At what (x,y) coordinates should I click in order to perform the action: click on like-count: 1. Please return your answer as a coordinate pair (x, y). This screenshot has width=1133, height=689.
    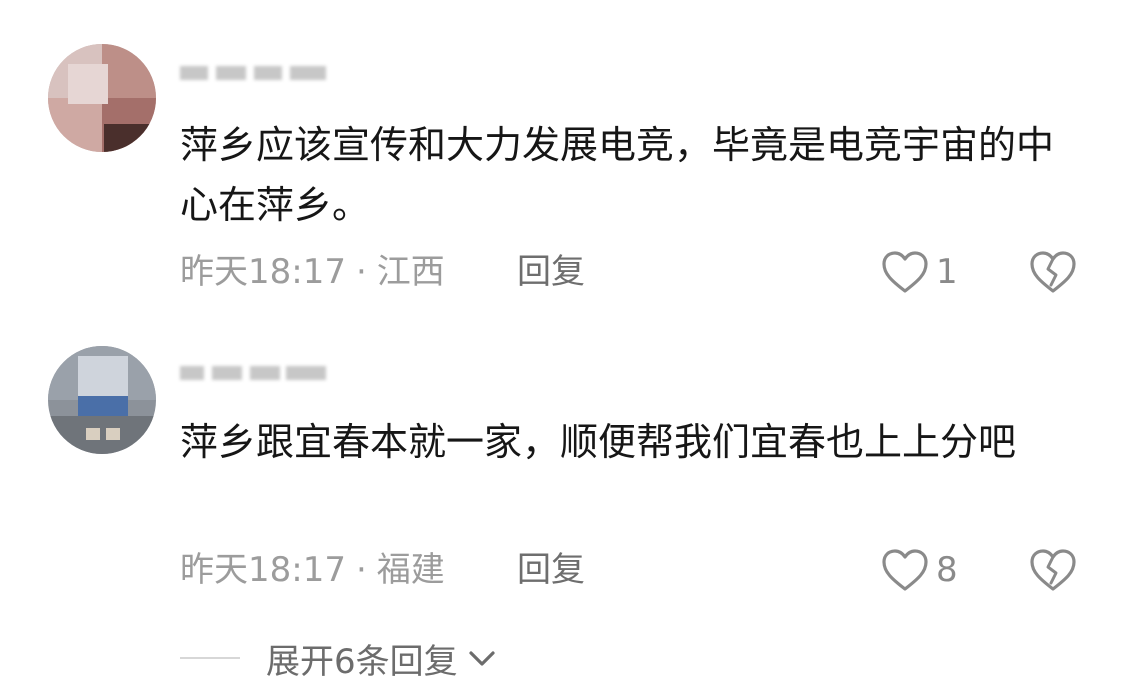
    Looking at the image, I should click on (947, 272).